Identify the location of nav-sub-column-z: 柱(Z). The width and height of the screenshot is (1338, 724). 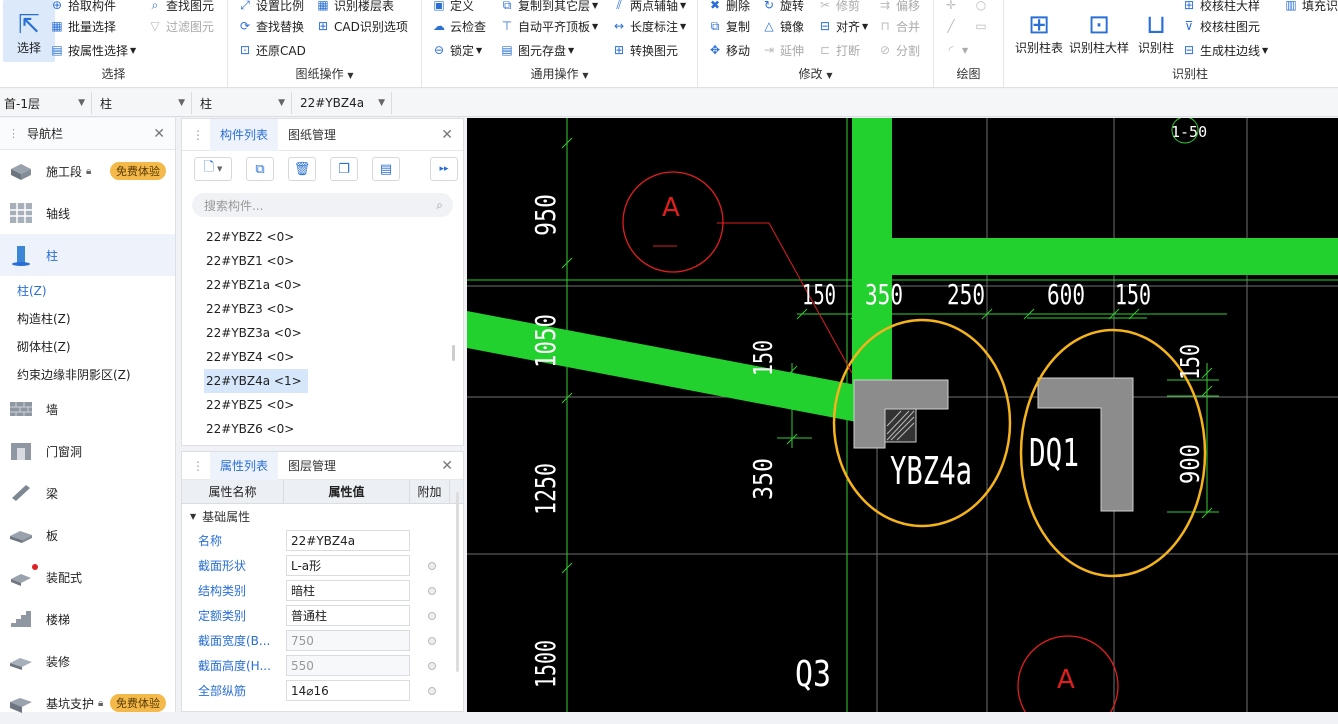
(87, 290).